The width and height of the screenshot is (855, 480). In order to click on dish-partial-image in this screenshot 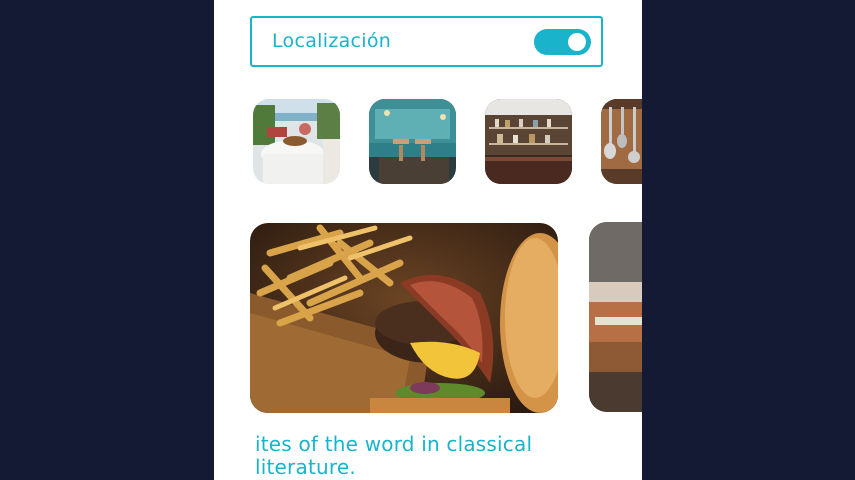, I will do `click(615, 317)`.